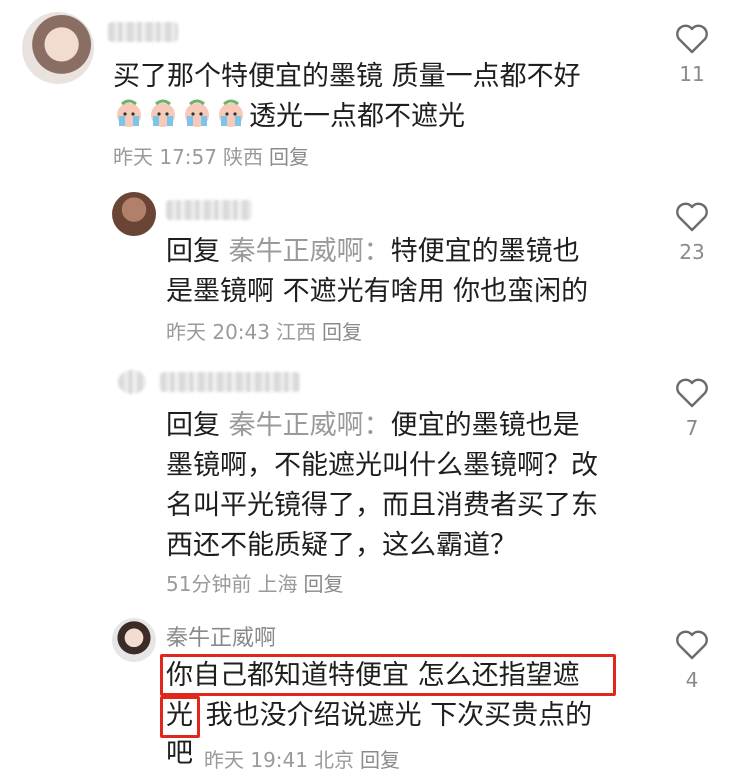 The image size is (738, 776). What do you see at coordinates (692, 409) in the screenshot?
I see `like-button: 7` at bounding box center [692, 409].